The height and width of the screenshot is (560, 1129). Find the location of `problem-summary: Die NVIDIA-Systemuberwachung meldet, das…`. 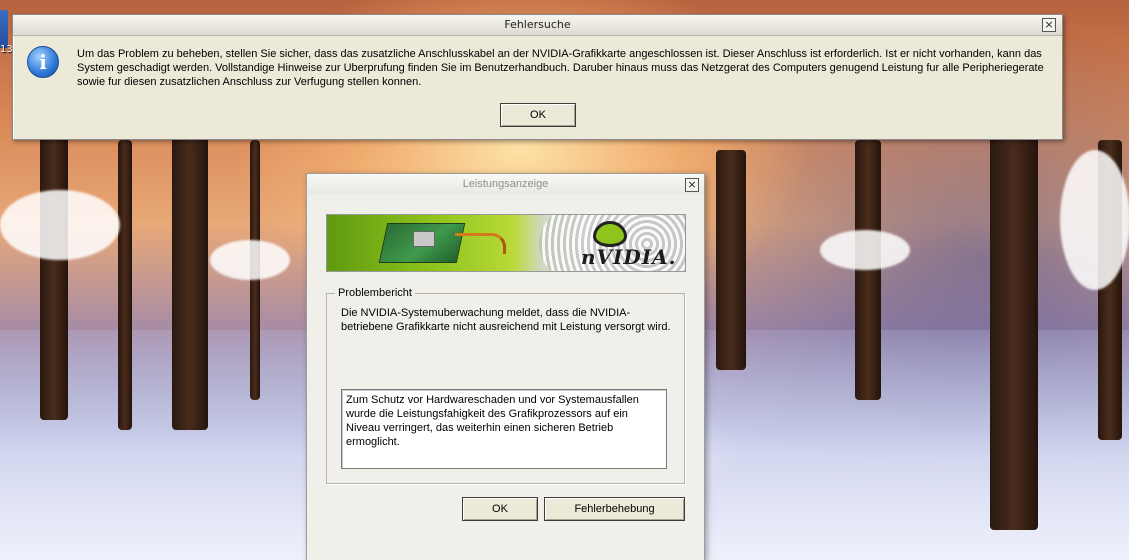

problem-summary: Die NVIDIA-Systemuberwachung meldet, das… is located at coordinates (506, 320).